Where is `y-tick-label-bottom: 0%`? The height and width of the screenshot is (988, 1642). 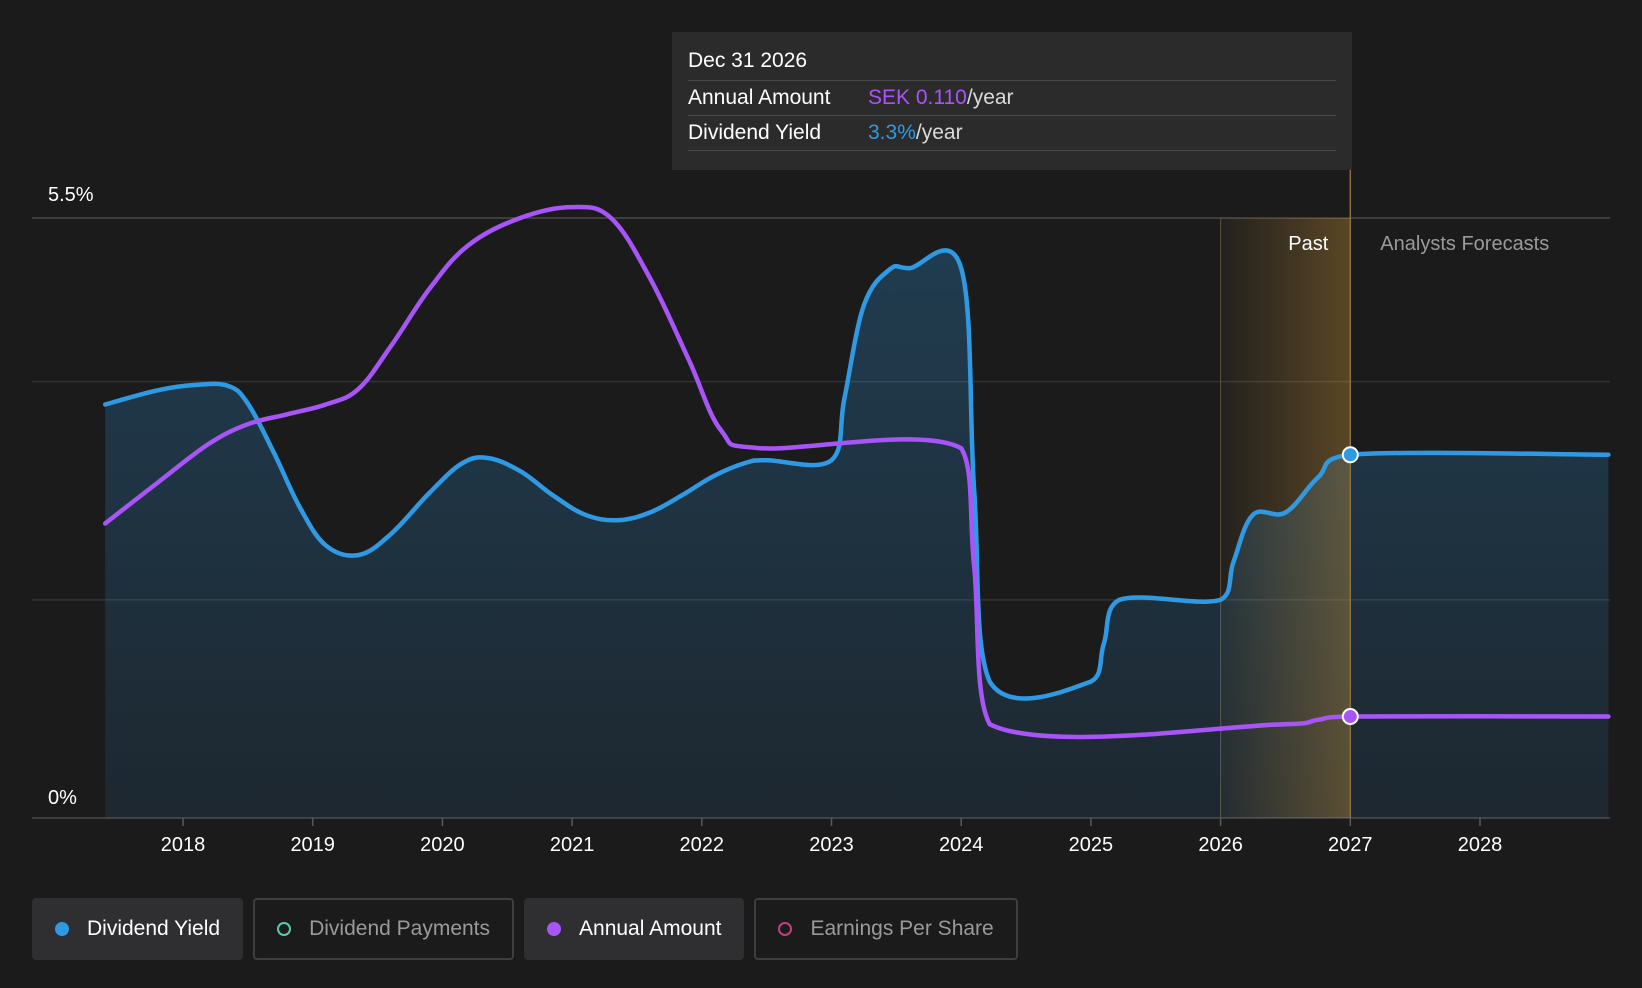 y-tick-label-bottom: 0% is located at coordinates (62, 798).